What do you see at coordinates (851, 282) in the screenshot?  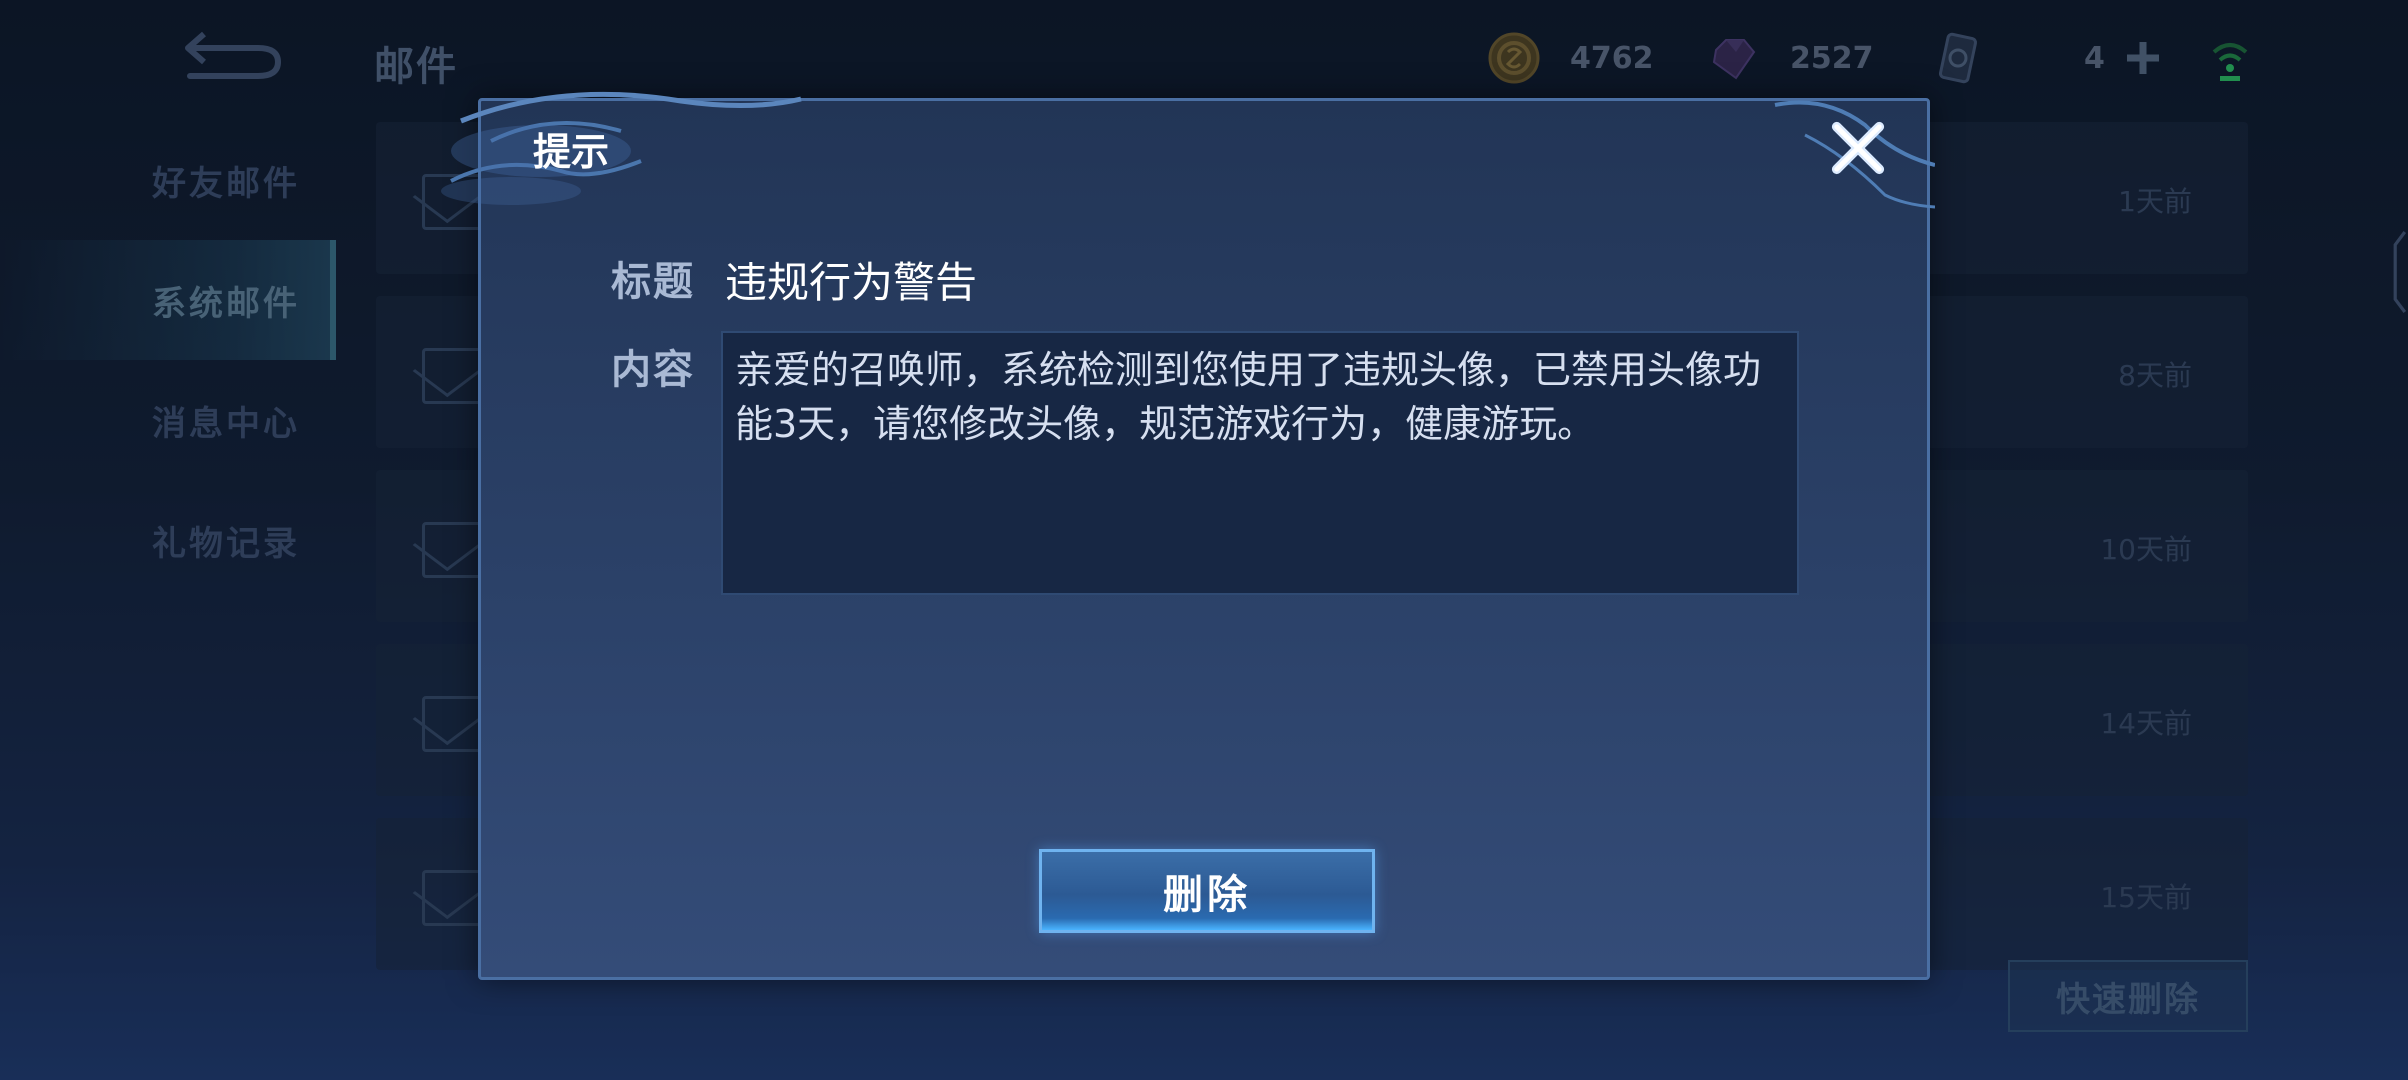 I see `mail-subject: 违规行为警告` at bounding box center [851, 282].